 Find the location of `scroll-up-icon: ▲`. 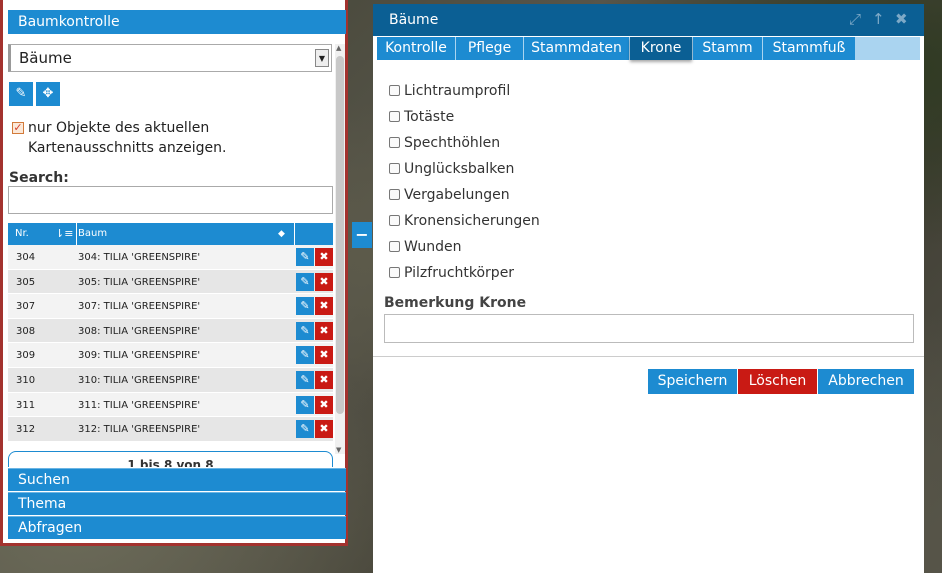

scroll-up-icon: ▲ is located at coordinates (338, 48).